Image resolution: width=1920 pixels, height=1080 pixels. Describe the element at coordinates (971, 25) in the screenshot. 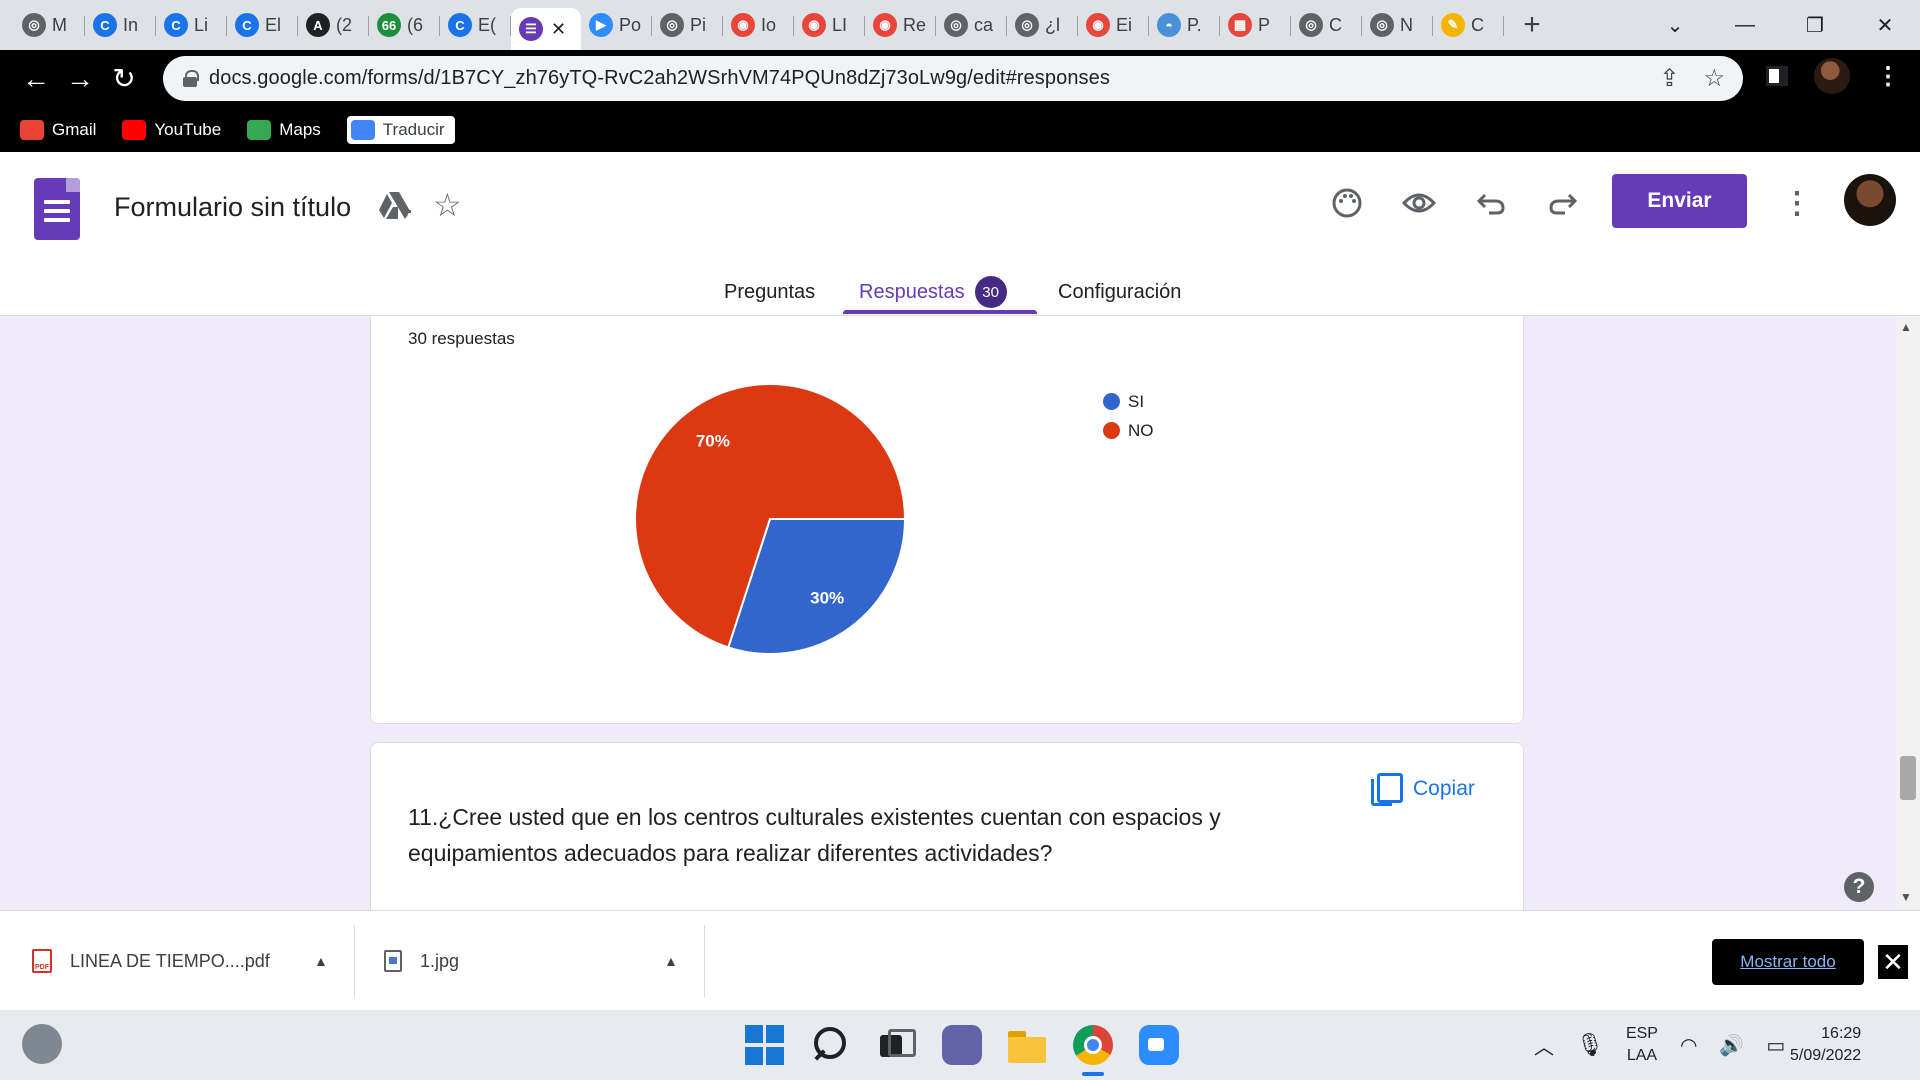

I see `browser-tab: ◎ ca` at that location.